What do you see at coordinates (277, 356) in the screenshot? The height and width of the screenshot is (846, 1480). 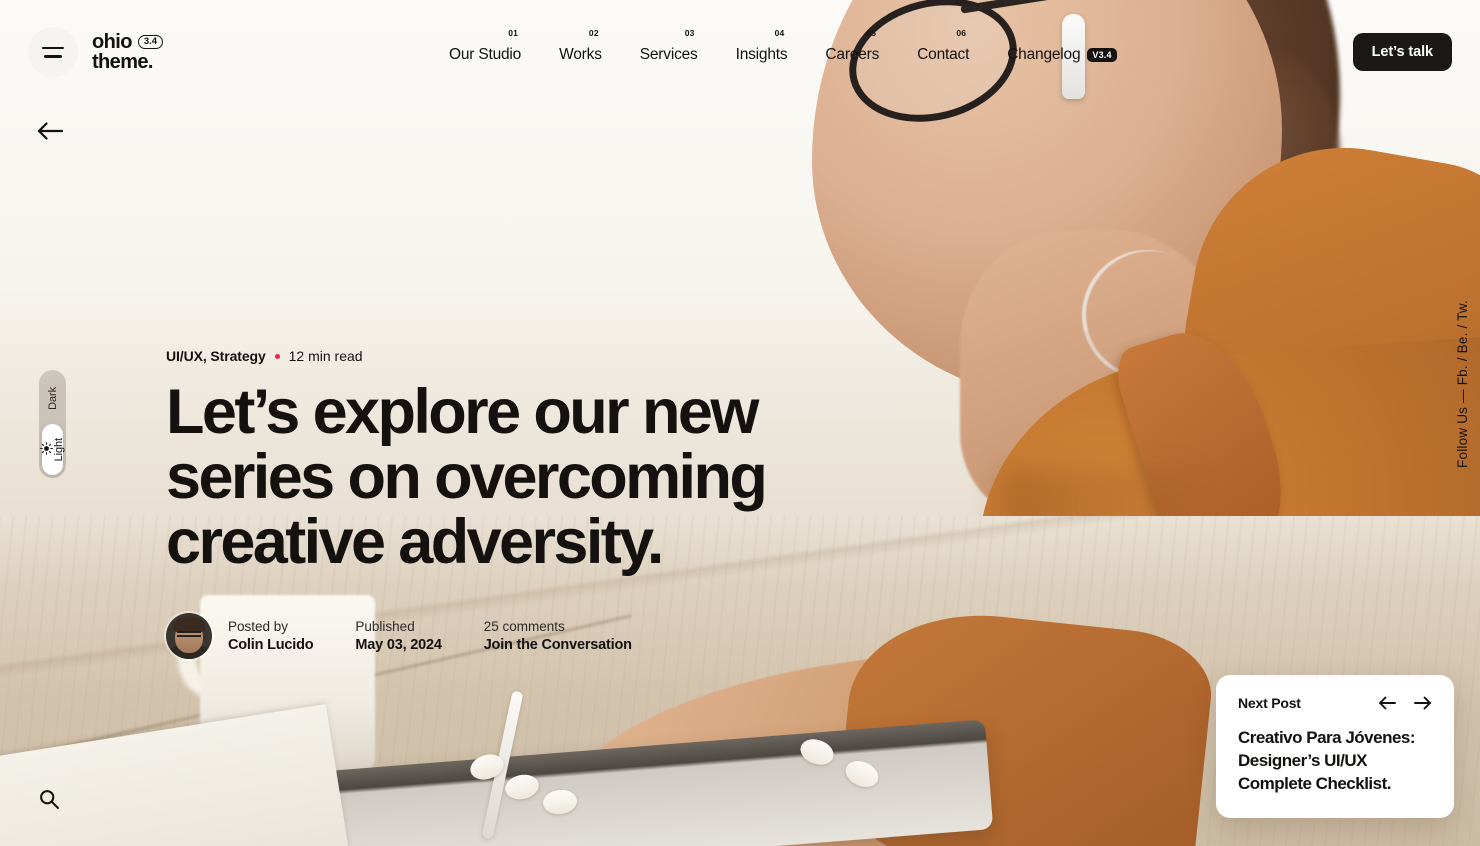 I see `separator-dot-icon` at bounding box center [277, 356].